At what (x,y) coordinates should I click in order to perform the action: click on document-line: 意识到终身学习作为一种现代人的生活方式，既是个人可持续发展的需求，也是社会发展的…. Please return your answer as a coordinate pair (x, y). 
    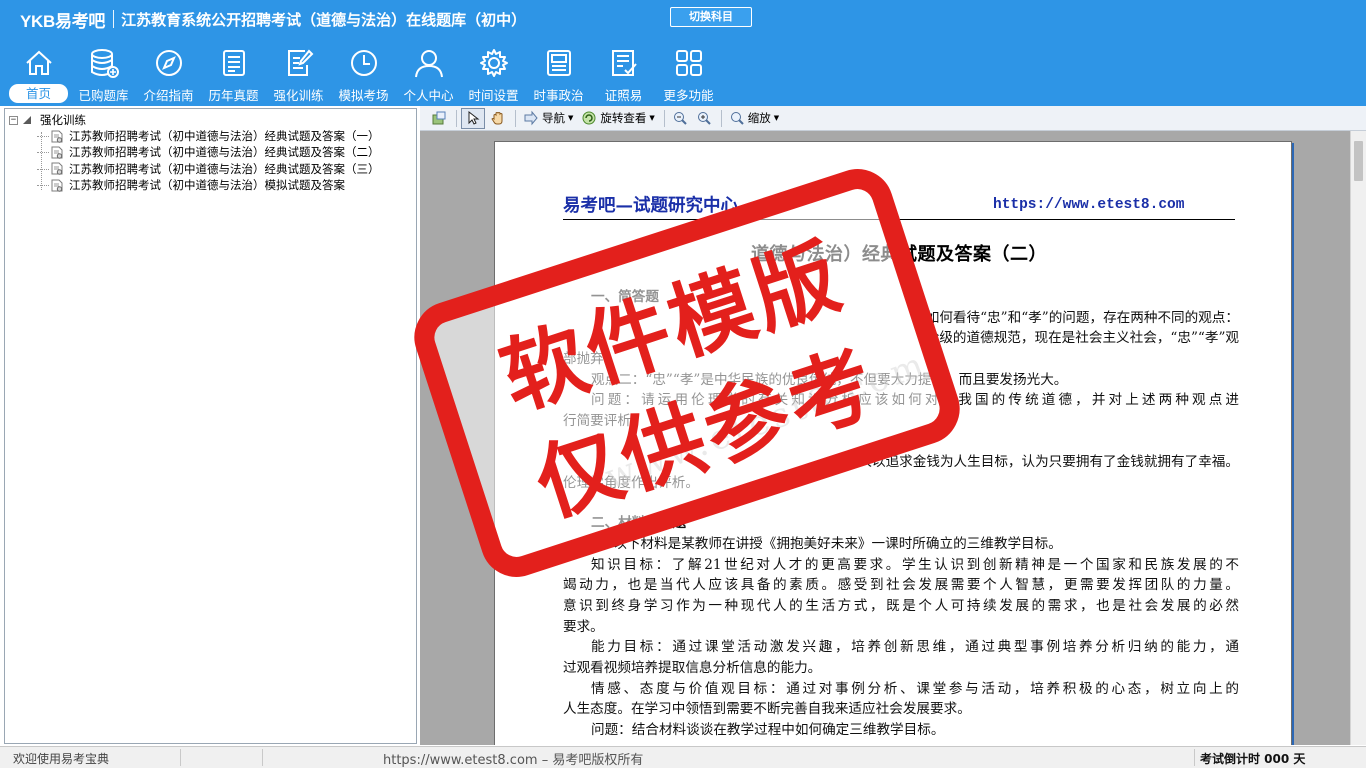
    Looking at the image, I should click on (901, 605).